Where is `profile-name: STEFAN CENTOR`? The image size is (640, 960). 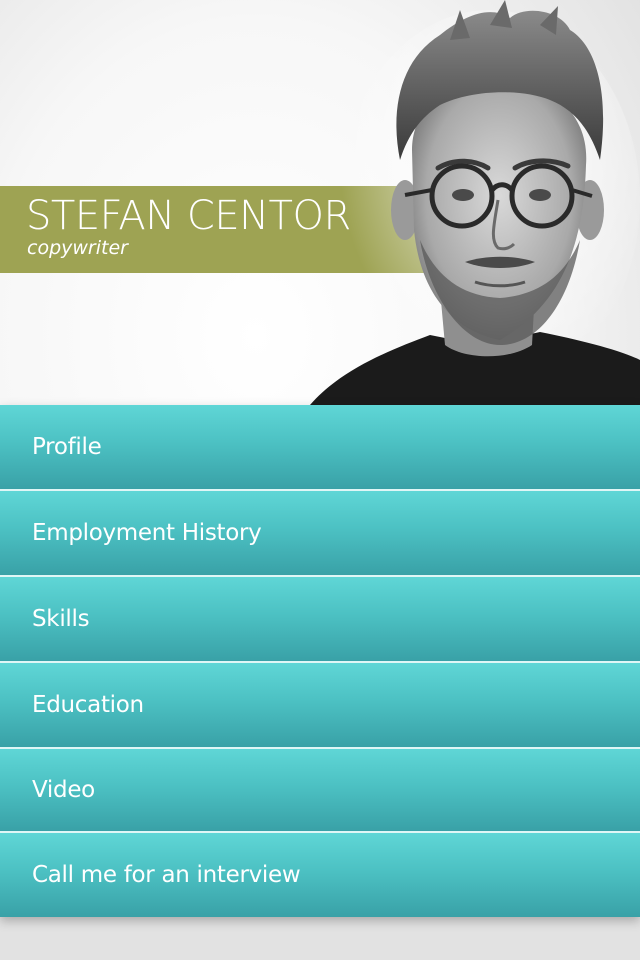 profile-name: STEFAN CENTOR is located at coordinates (188, 216).